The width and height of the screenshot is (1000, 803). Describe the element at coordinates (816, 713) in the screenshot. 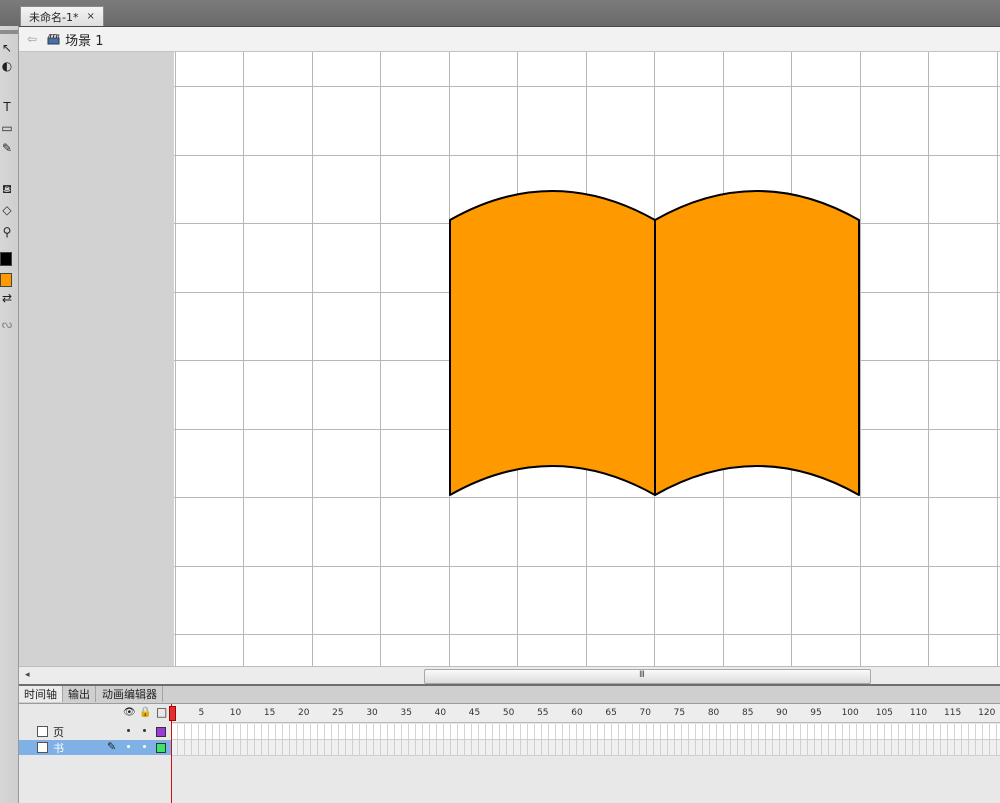

I see `ruler-frame-label: 95` at that location.